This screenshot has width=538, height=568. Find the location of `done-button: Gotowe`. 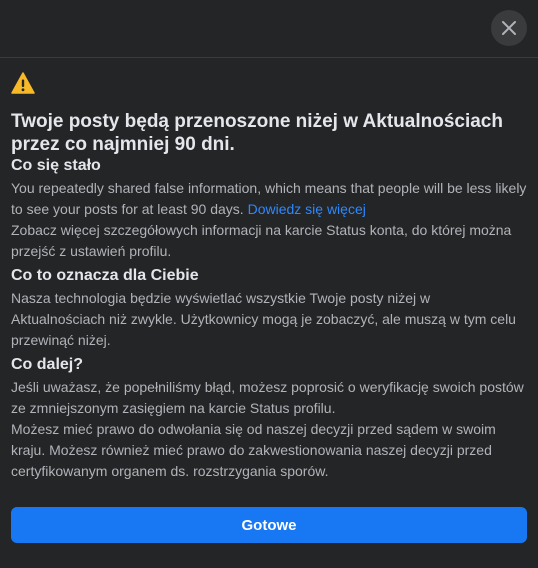

done-button: Gotowe is located at coordinates (269, 525).